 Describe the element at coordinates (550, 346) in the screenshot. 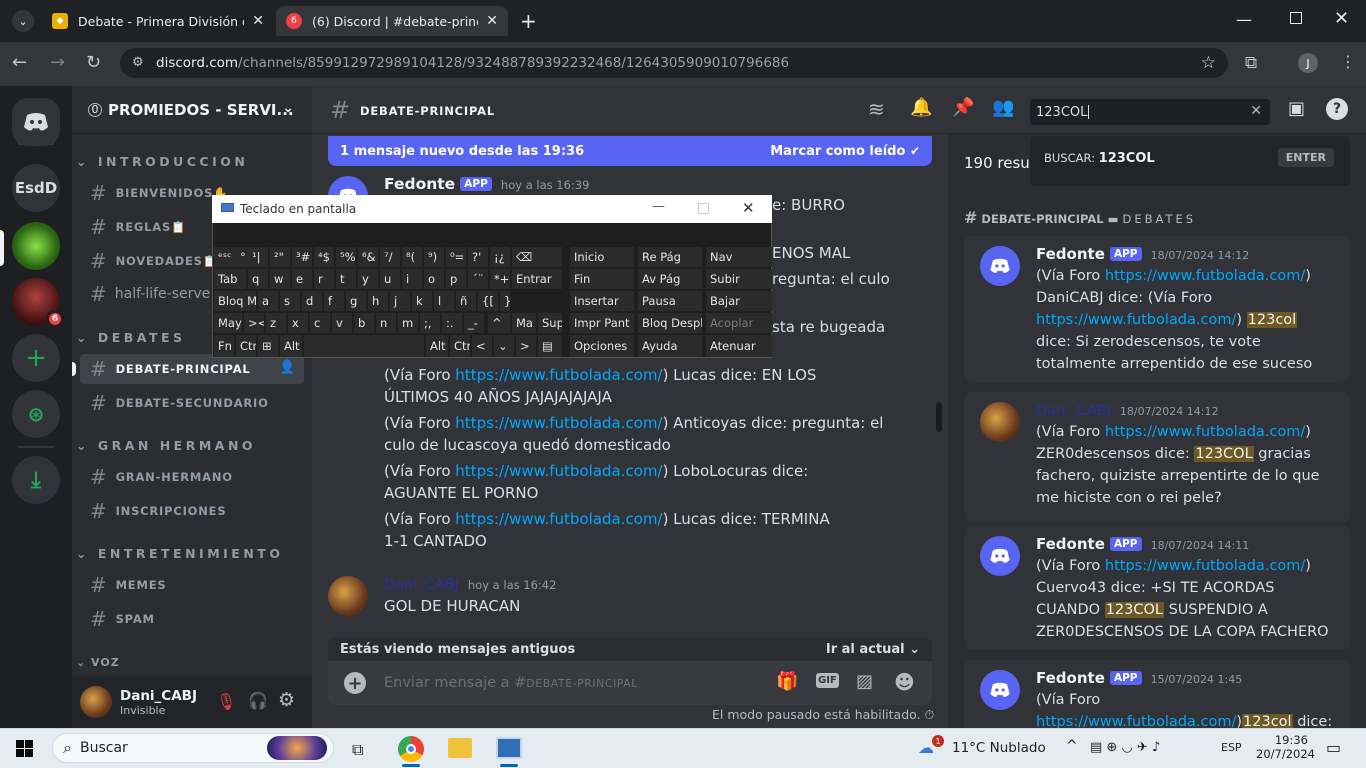

I see `osk-key: ▤` at that location.